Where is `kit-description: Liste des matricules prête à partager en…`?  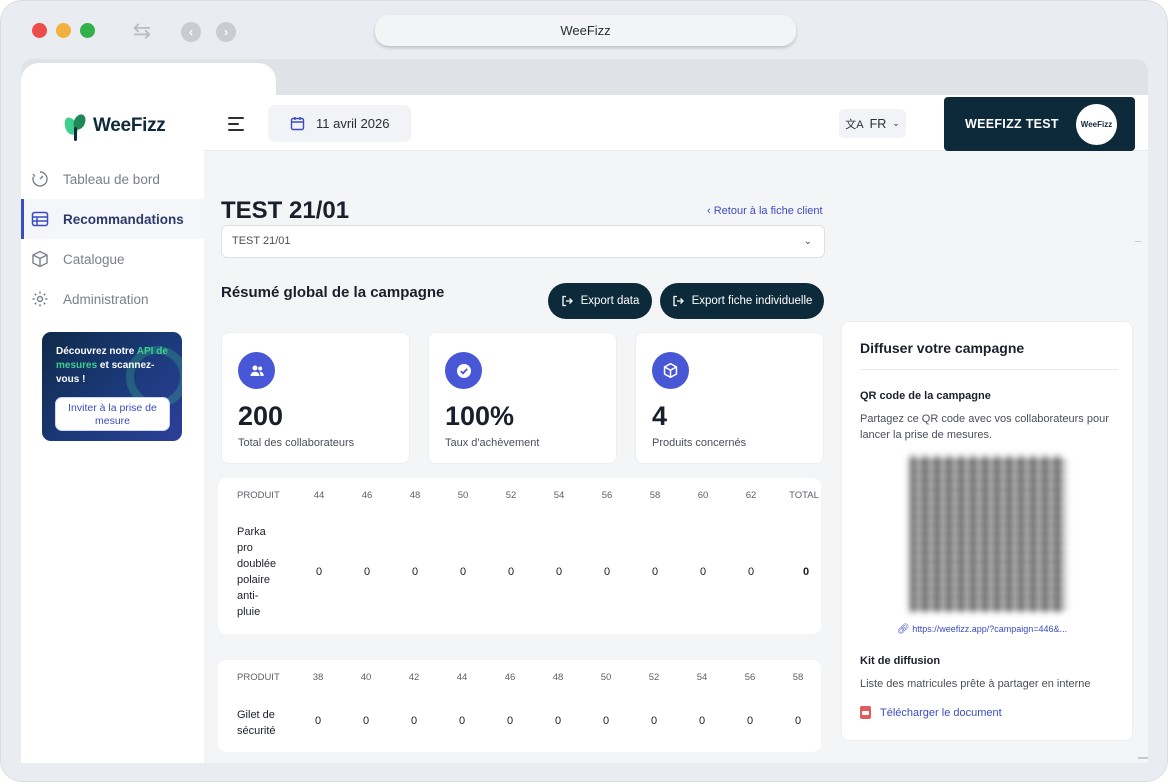 kit-description: Liste des matricules prête à partager en… is located at coordinates (975, 684).